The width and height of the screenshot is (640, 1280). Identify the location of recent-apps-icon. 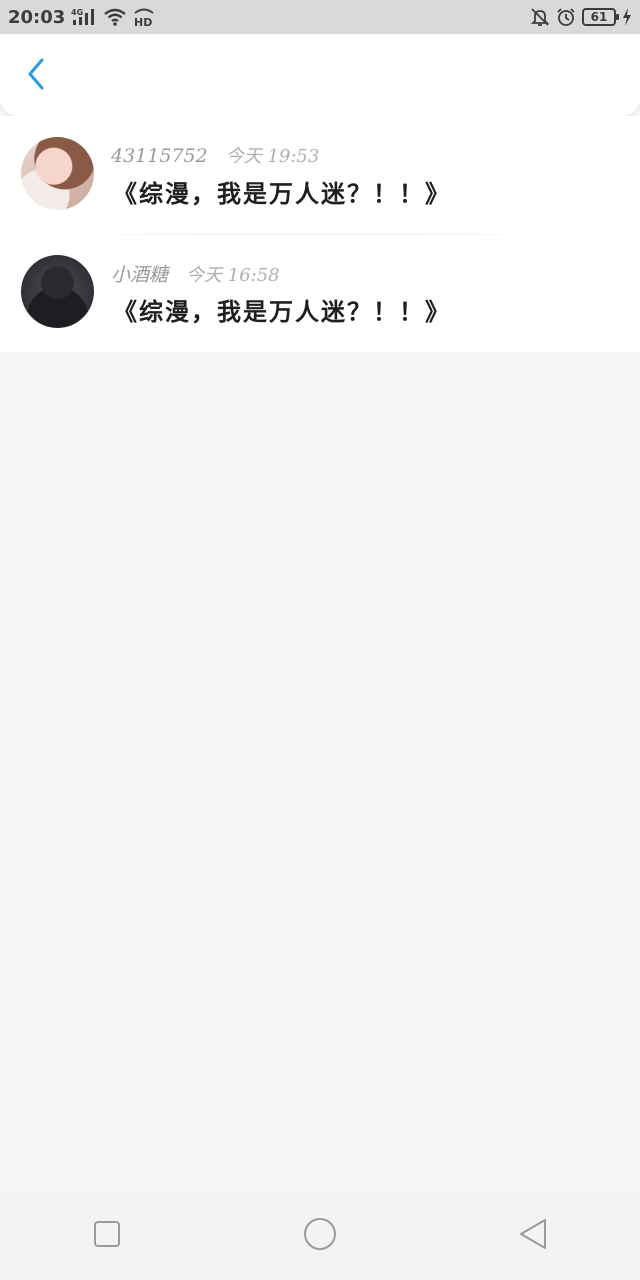
(107, 1236).